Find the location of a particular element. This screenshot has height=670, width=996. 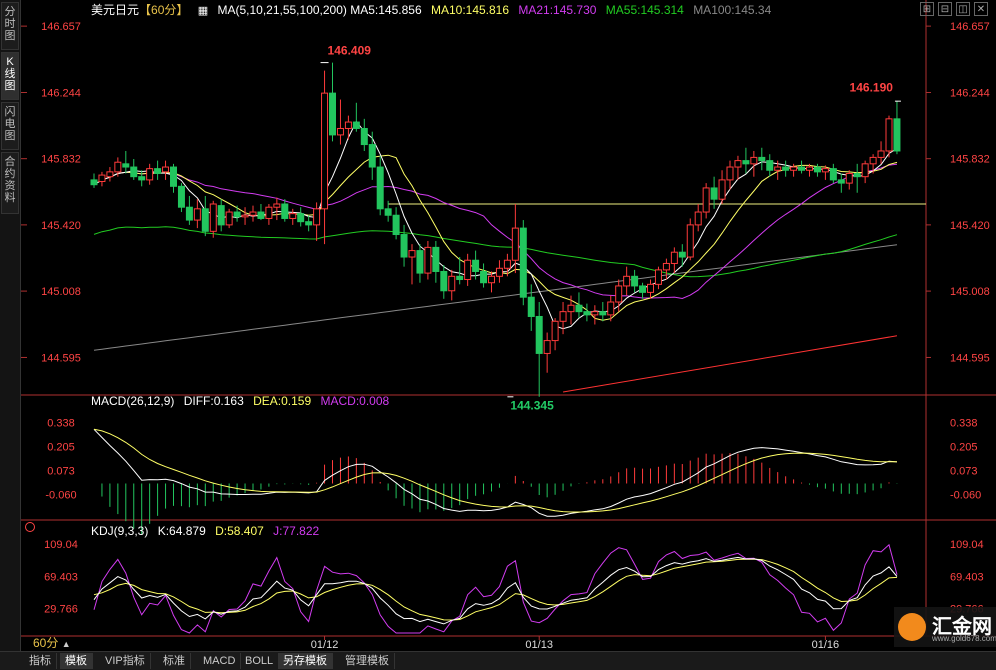

period-tag: 【60分】 is located at coordinates (164, 10).